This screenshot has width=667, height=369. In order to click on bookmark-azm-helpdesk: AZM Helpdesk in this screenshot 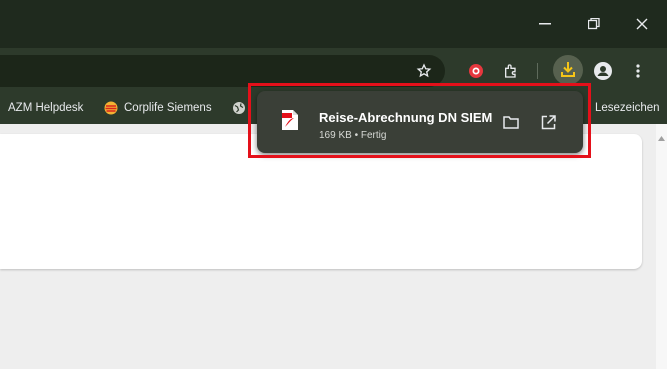, I will do `click(45, 108)`.